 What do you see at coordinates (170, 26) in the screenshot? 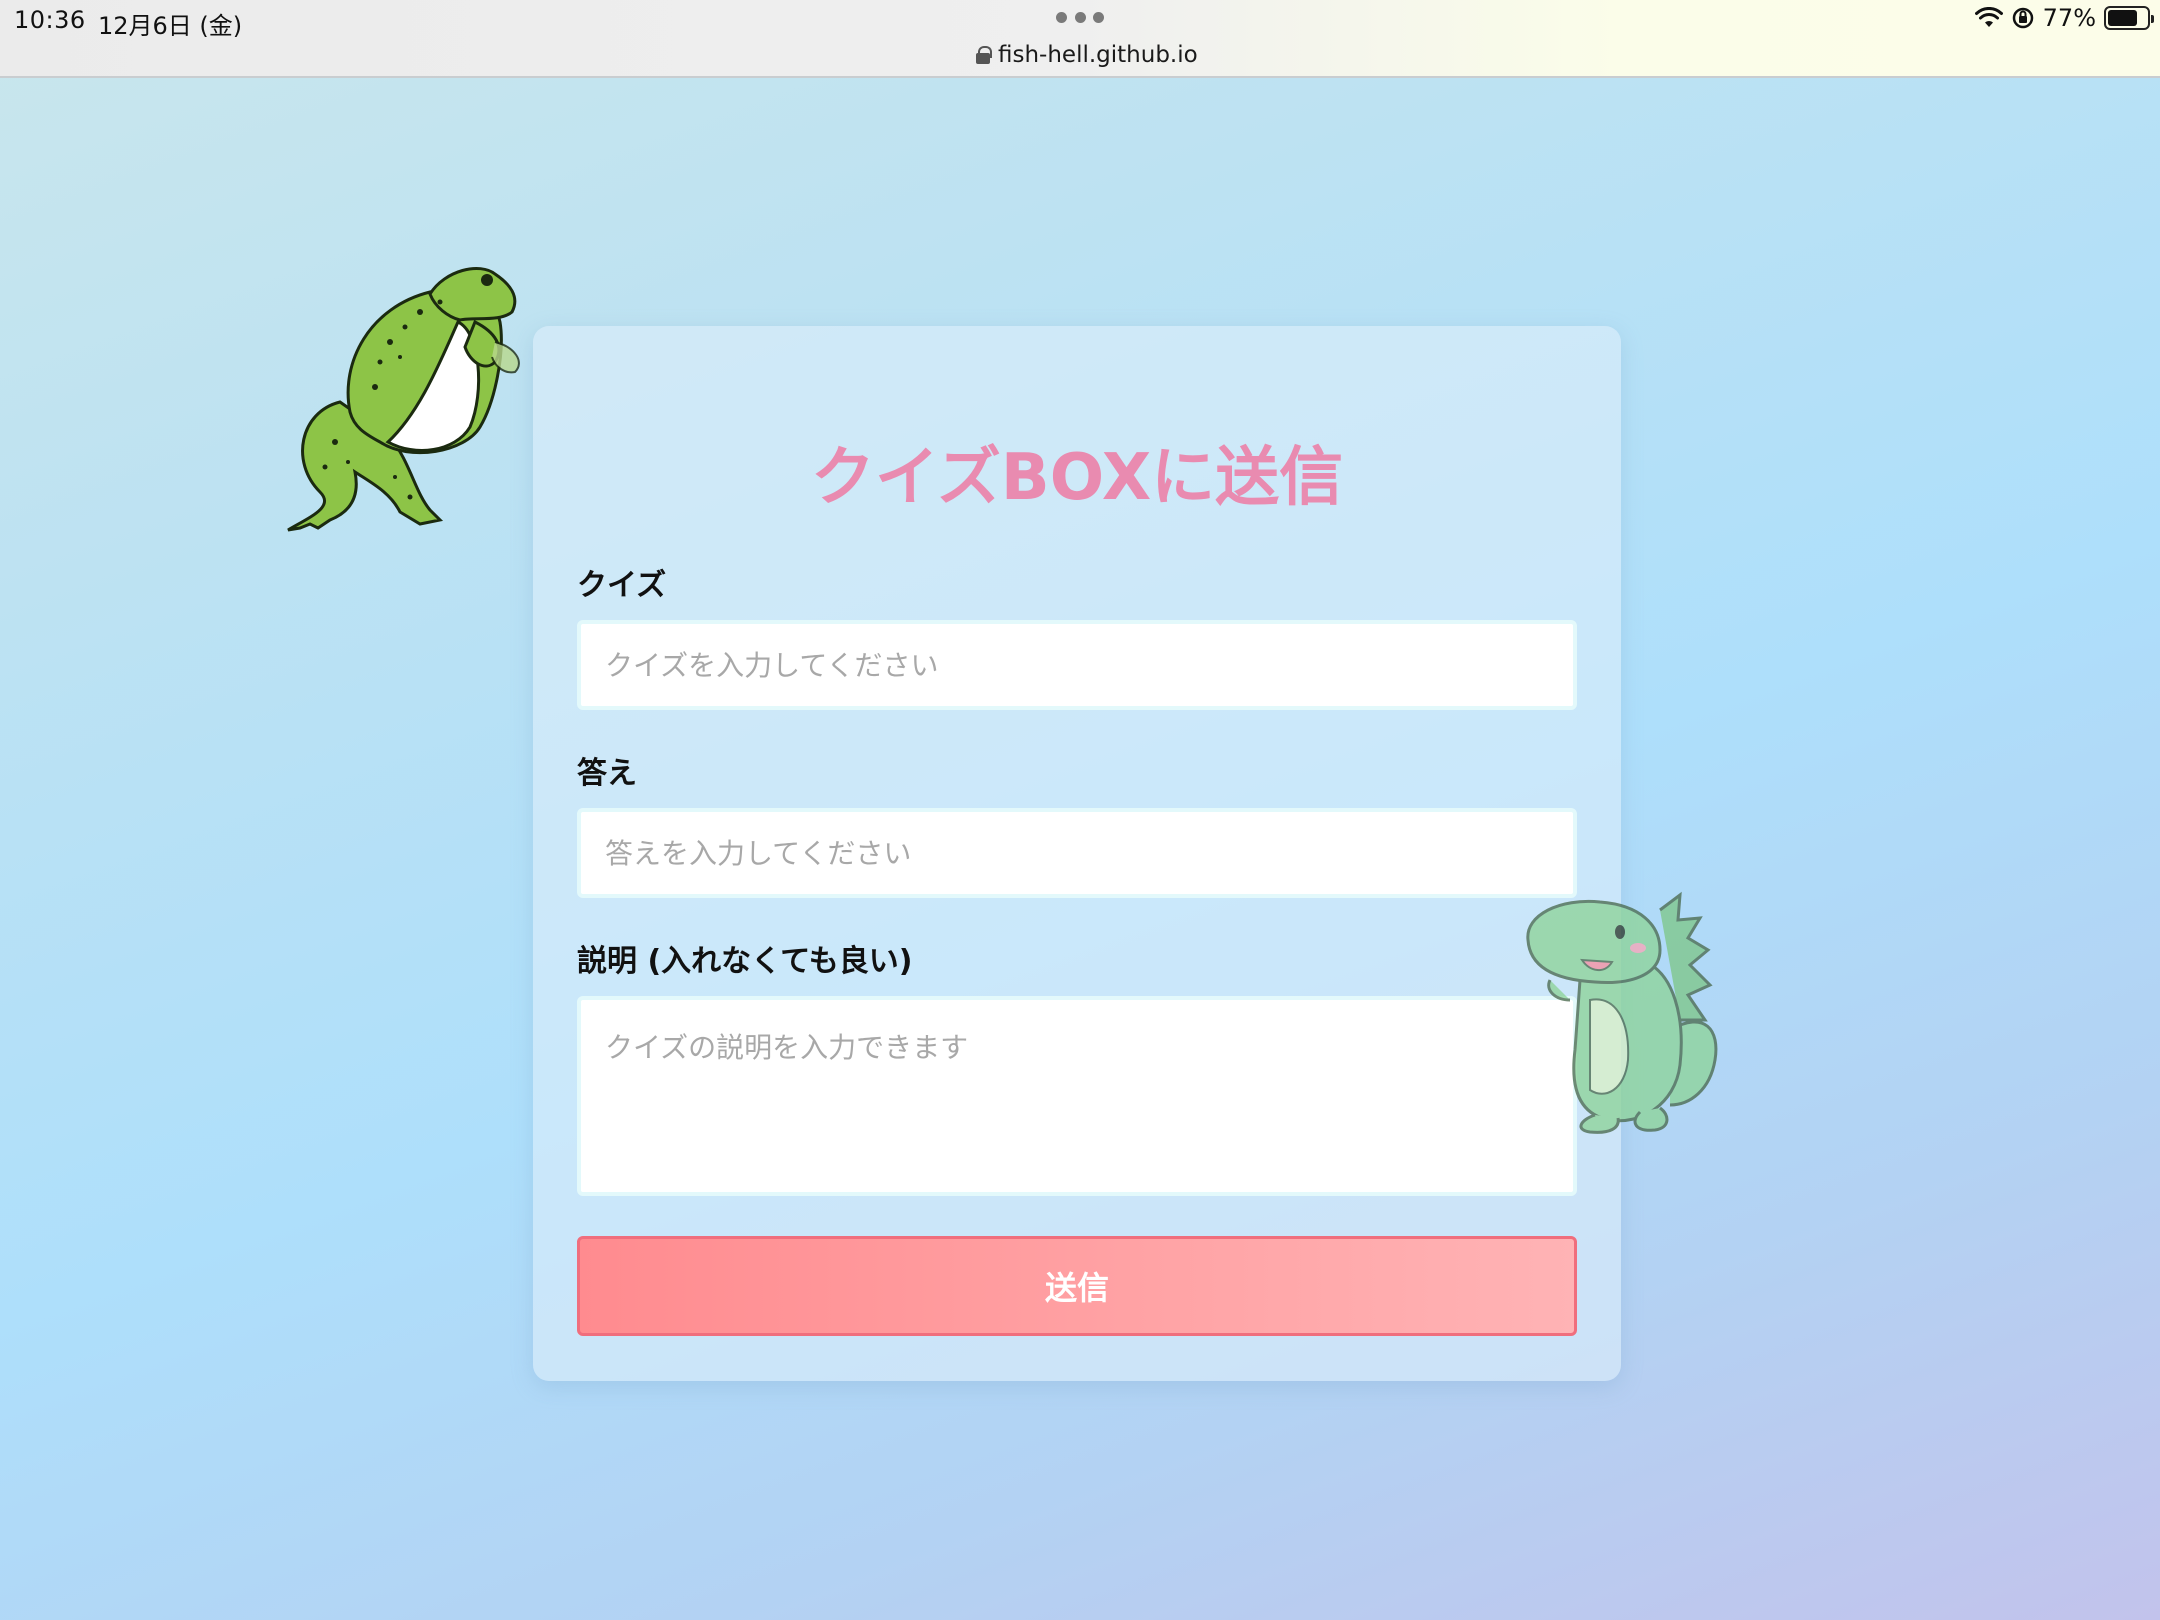
I see `status-date: 12月6日 (金)` at bounding box center [170, 26].